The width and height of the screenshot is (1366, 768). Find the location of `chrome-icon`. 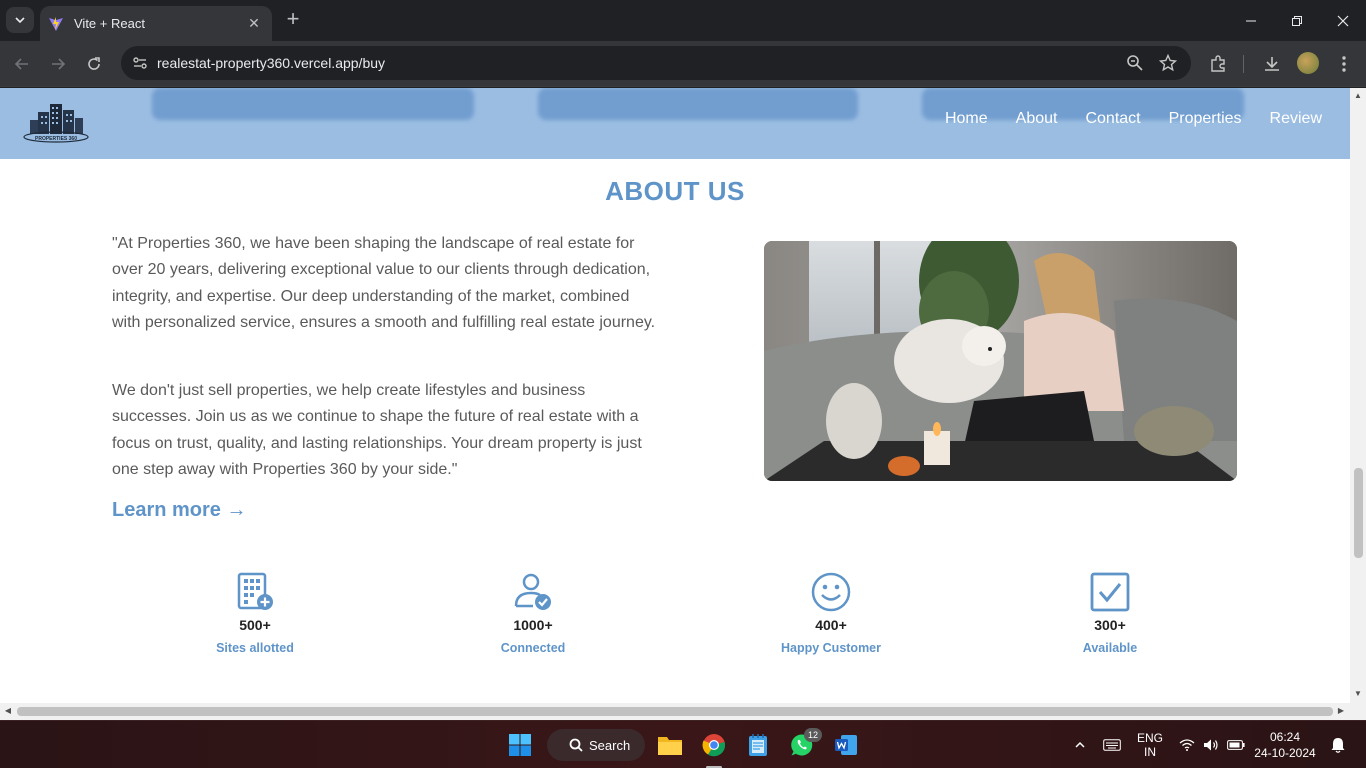

chrome-icon is located at coordinates (714, 745).